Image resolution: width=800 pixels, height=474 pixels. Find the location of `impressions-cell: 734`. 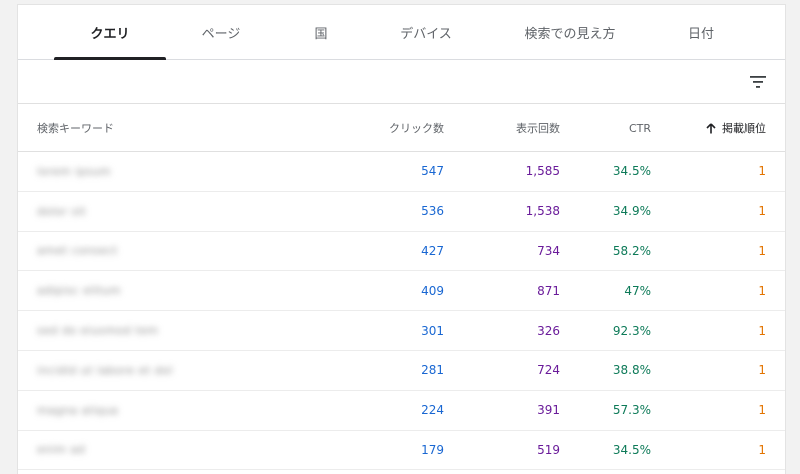

impressions-cell: 734 is located at coordinates (548, 250).